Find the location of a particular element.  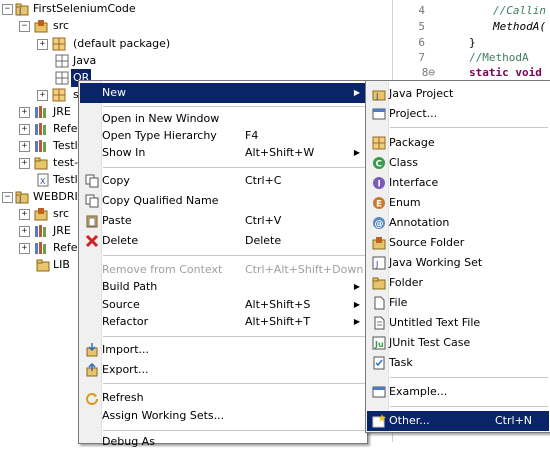

menu-item-task: Task is located at coordinates (458, 363).